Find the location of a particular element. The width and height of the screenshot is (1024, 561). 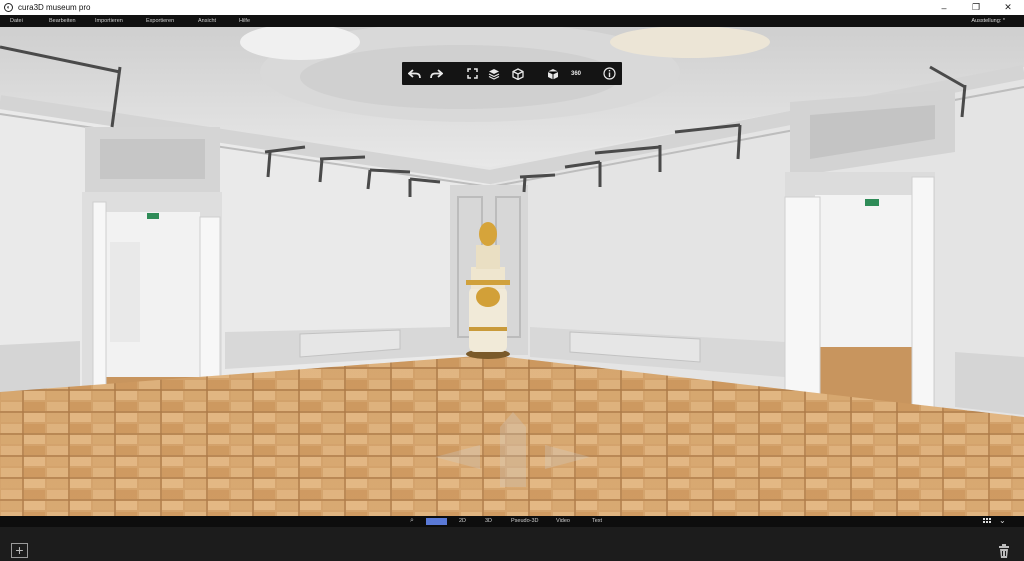

object-icon is located at coordinates (553, 73).